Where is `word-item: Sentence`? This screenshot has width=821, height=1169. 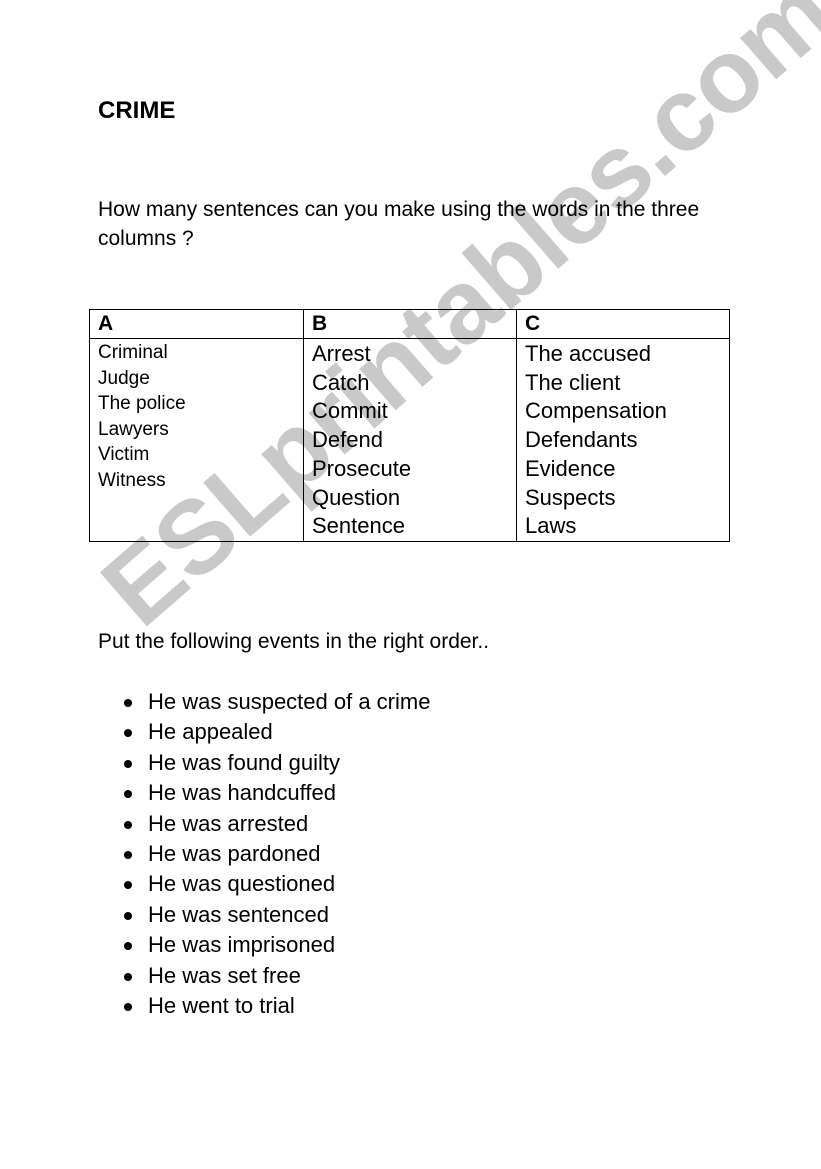 word-item: Sentence is located at coordinates (358, 526).